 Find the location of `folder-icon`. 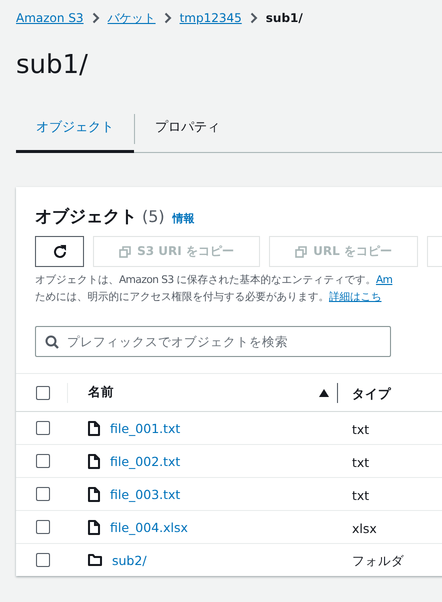

folder-icon is located at coordinates (95, 560).